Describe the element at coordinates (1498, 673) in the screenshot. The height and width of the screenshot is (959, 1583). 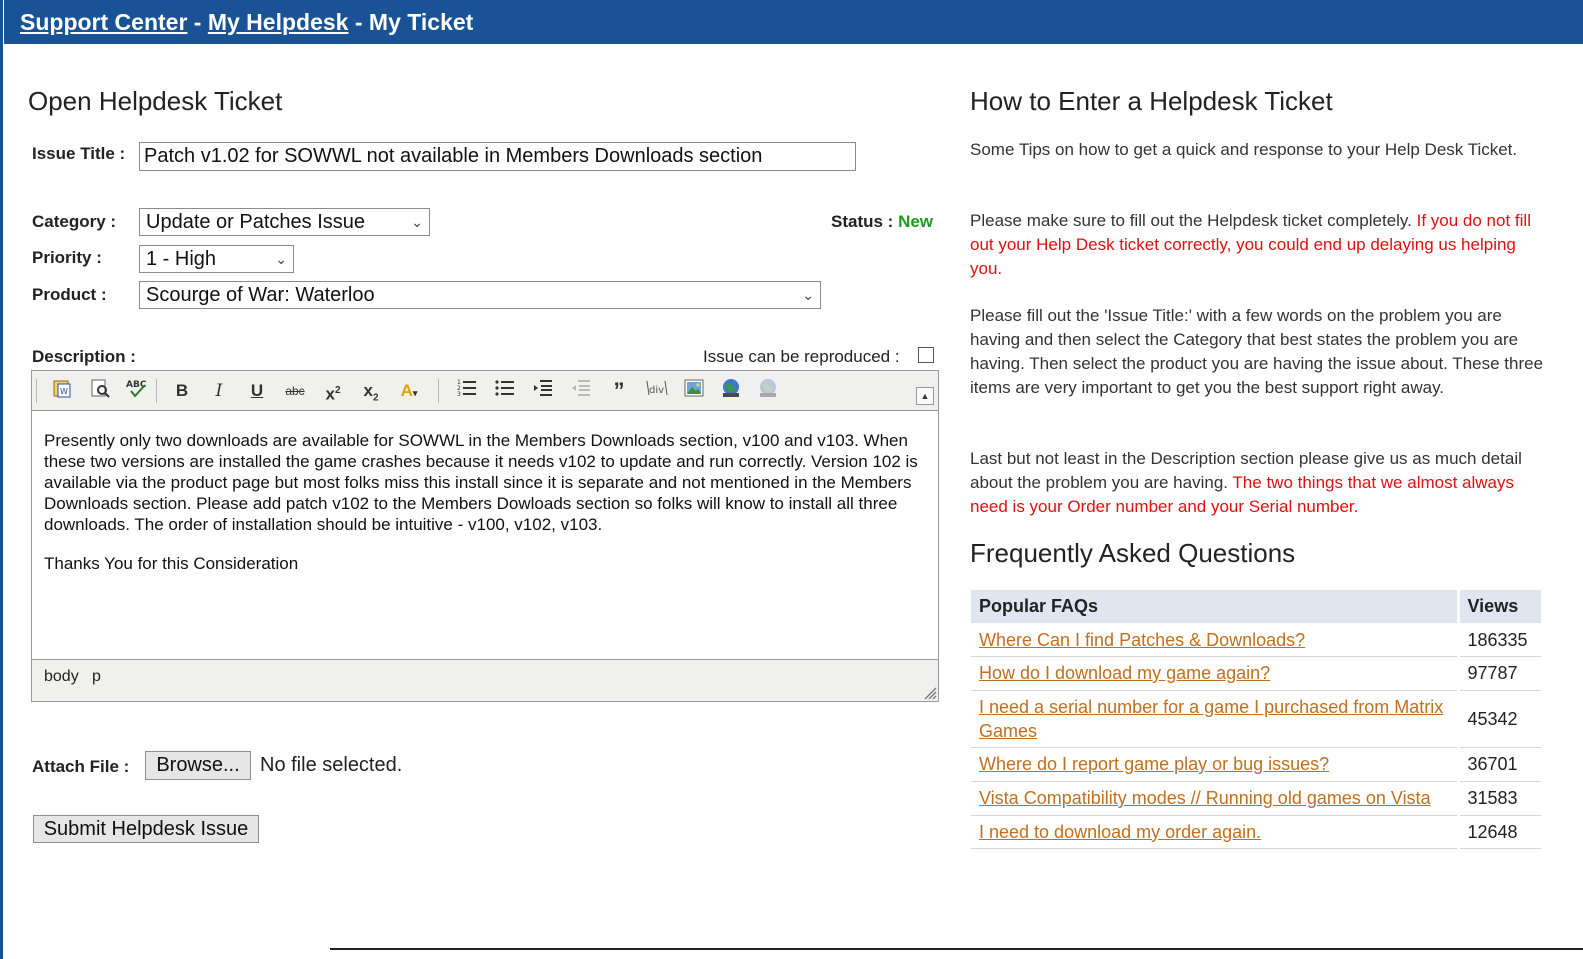
I see `faq-views: 97787` at that location.